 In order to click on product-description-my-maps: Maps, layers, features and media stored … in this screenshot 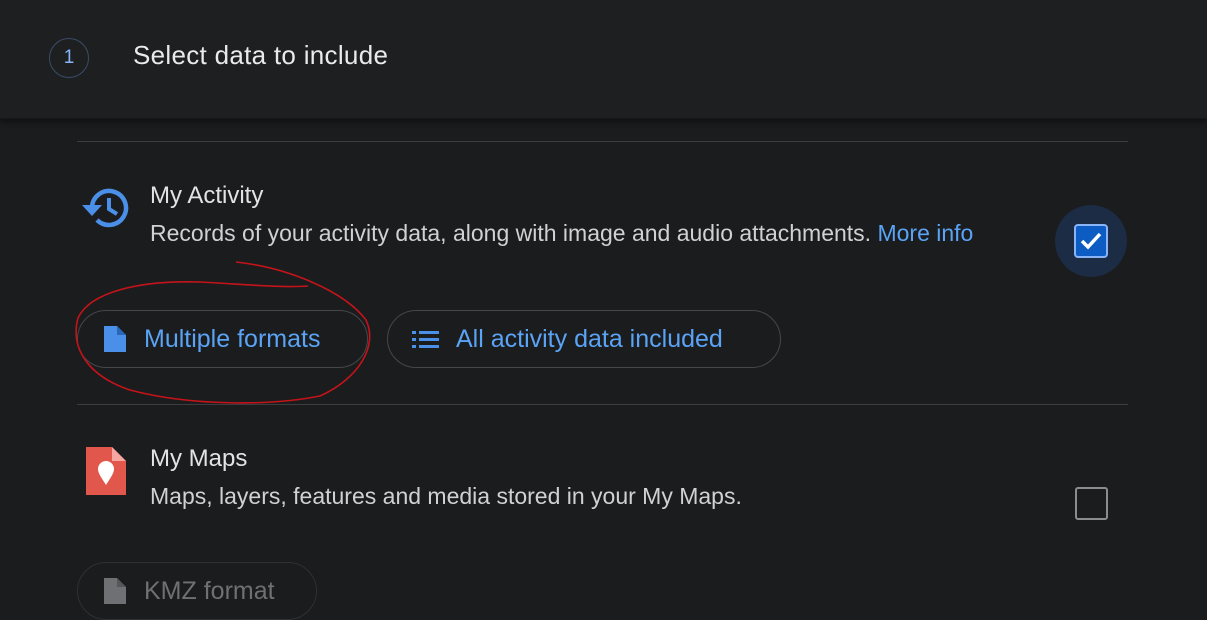, I will do `click(446, 496)`.